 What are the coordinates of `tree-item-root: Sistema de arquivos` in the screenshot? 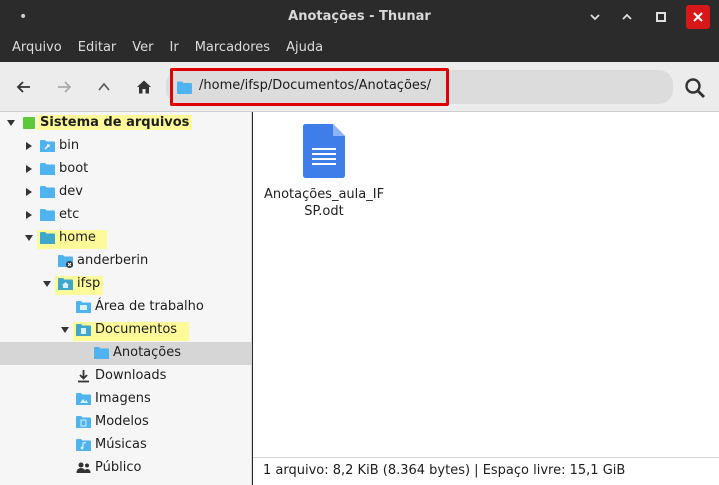 It's located at (125, 123).